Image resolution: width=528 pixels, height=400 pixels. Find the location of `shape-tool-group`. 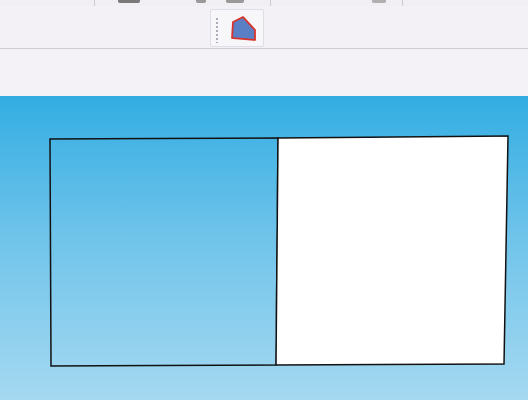

shape-tool-group is located at coordinates (237, 28).